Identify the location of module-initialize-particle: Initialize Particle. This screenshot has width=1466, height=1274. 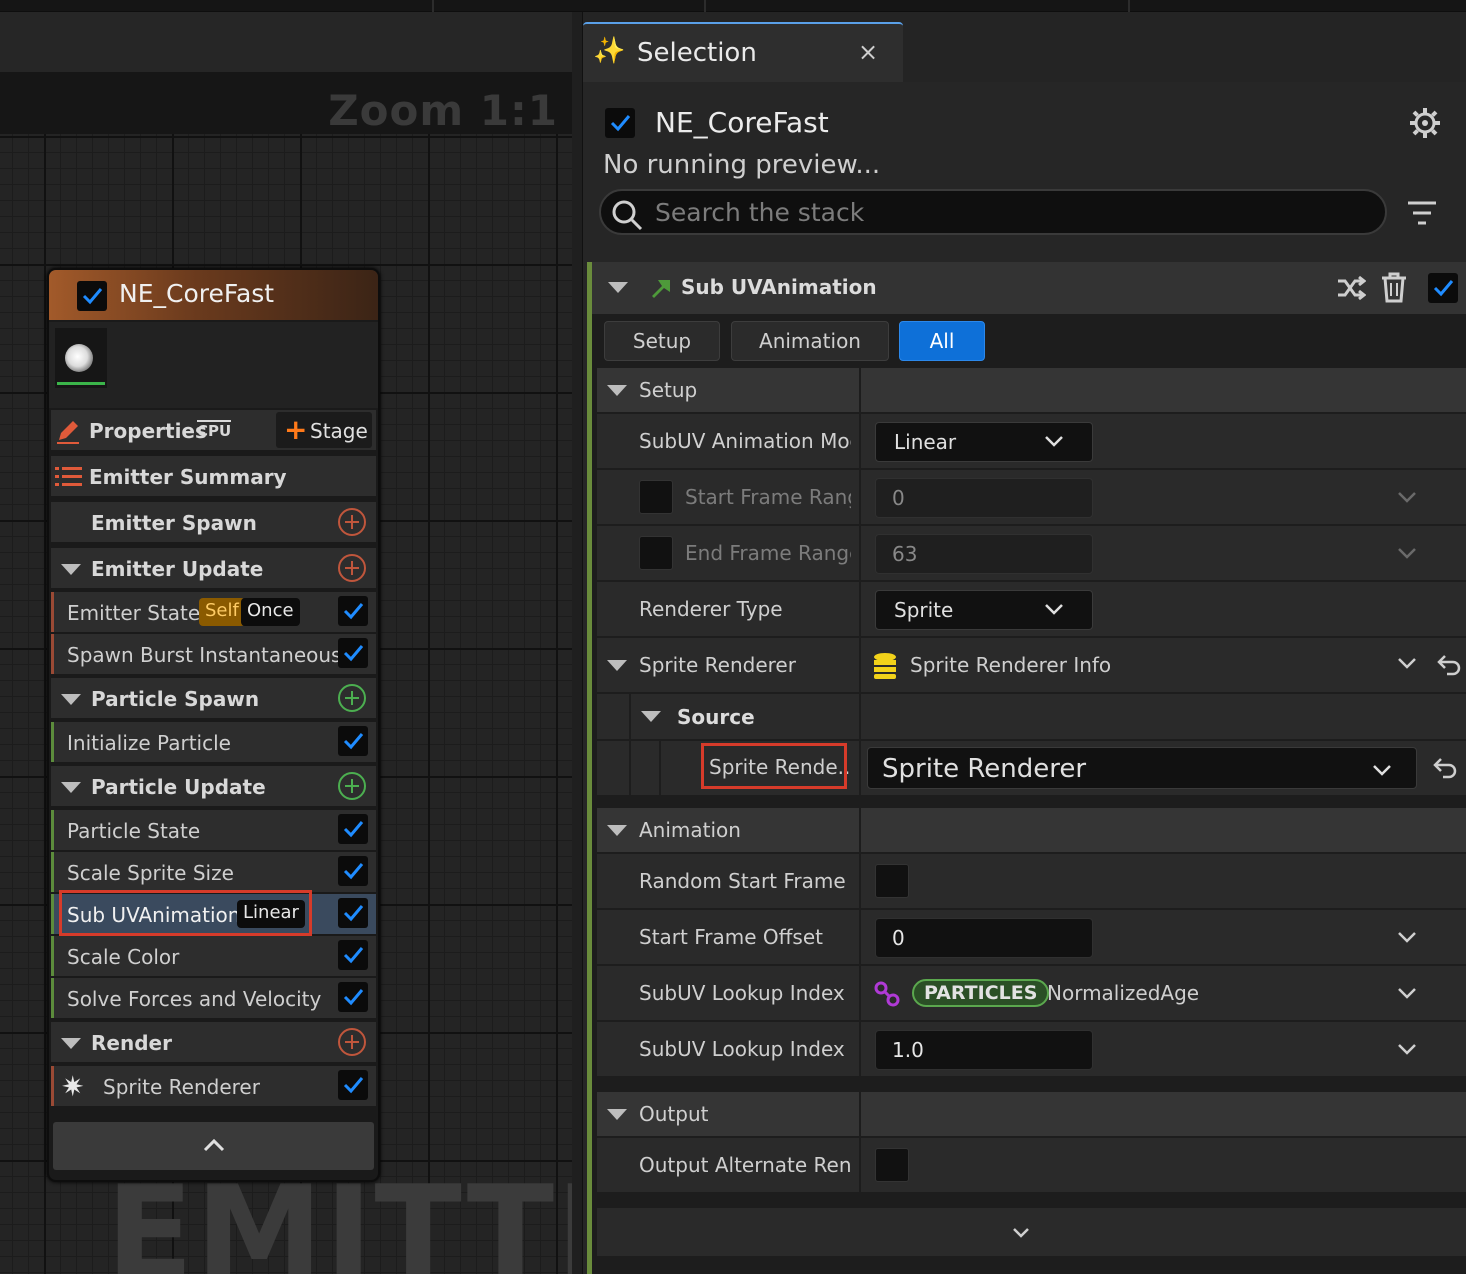
(213, 742).